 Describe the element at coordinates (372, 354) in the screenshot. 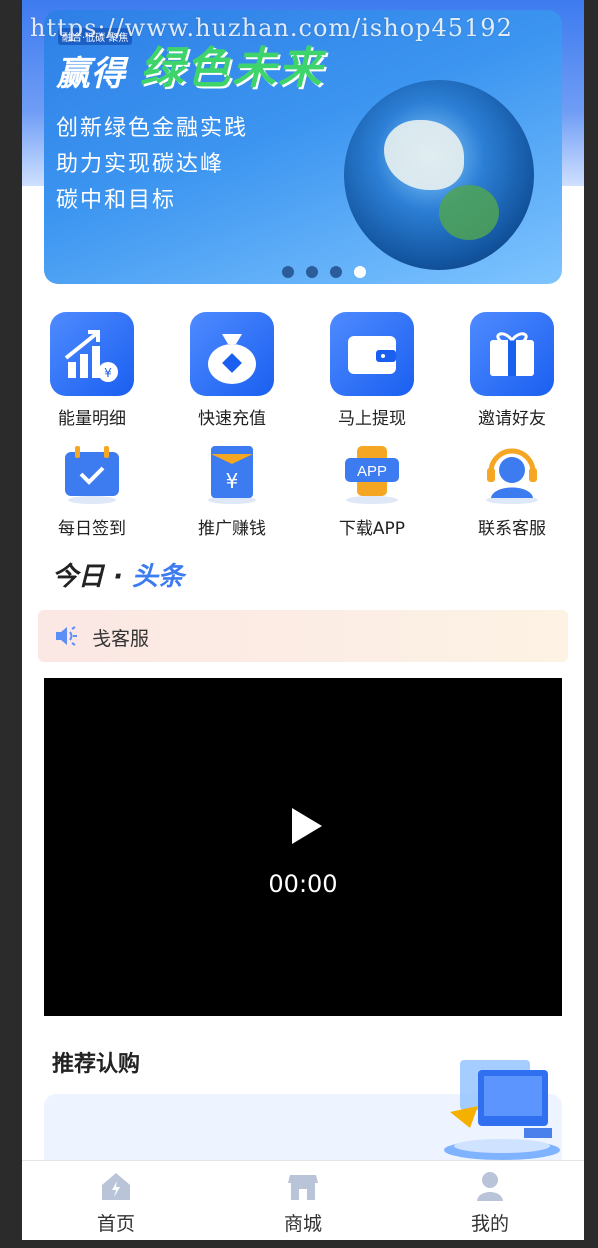

I see `wallet-icon` at that location.